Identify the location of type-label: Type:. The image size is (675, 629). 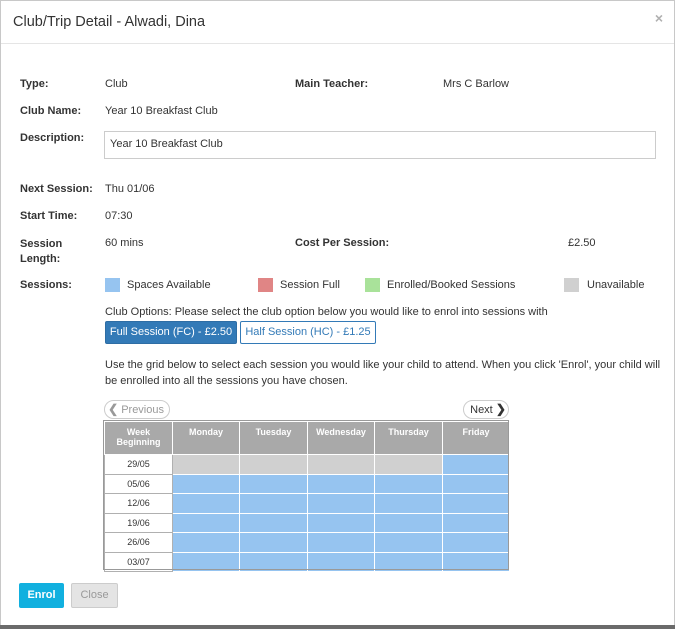
(34, 84).